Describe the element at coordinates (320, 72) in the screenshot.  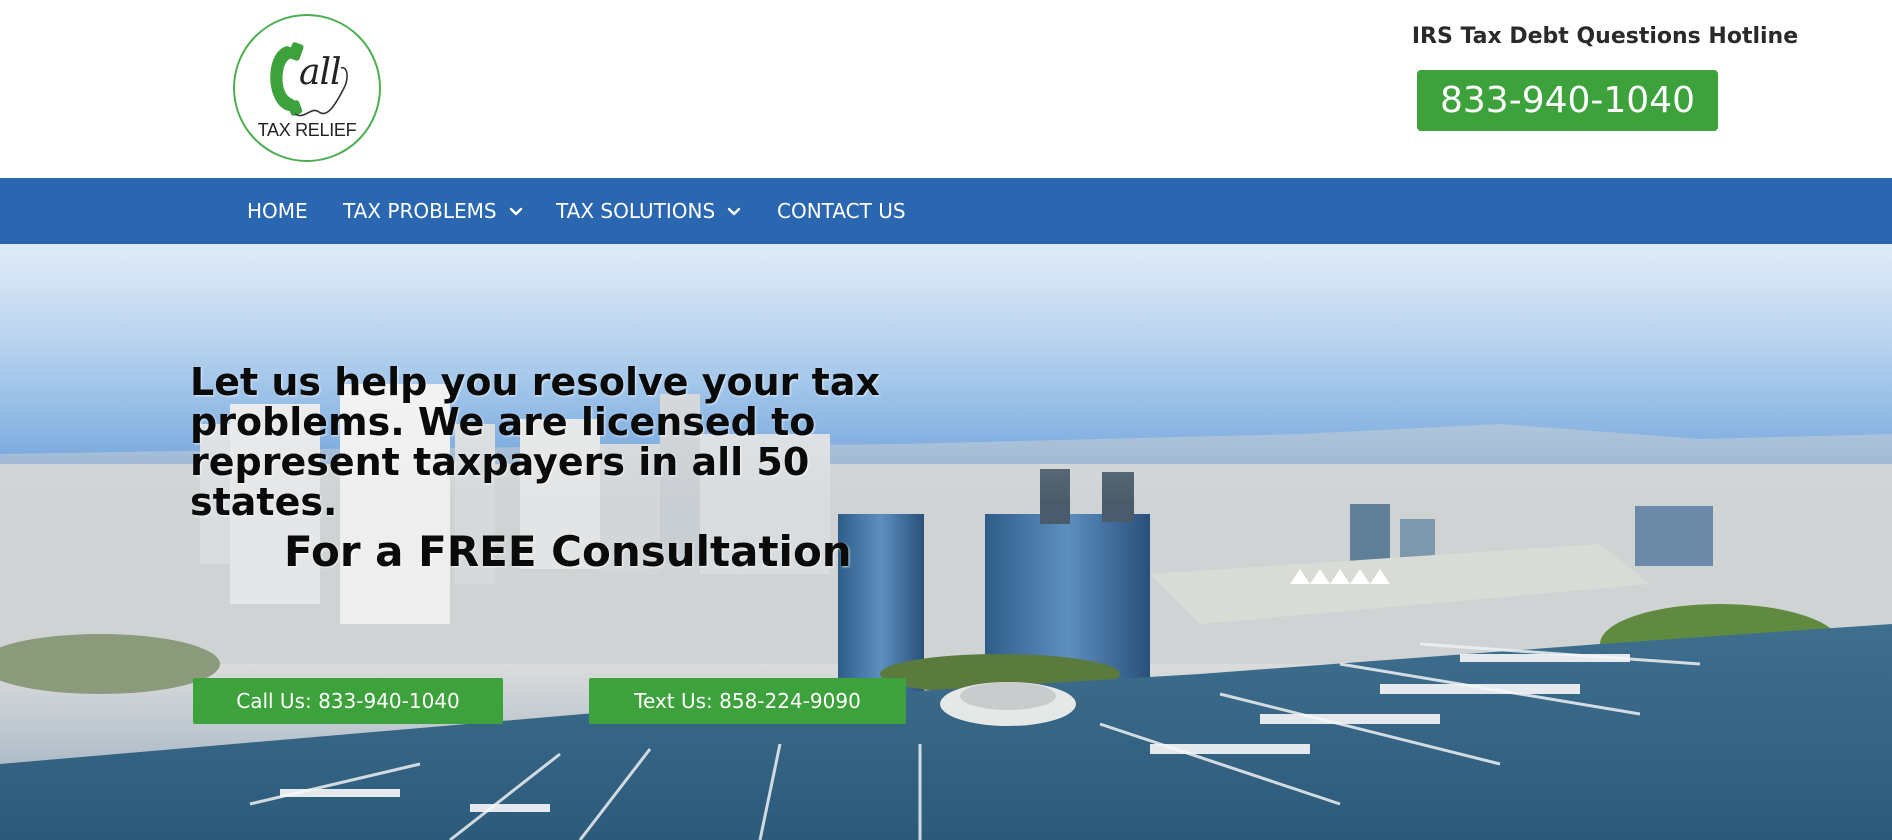
I see `logo-wordmark: all` at that location.